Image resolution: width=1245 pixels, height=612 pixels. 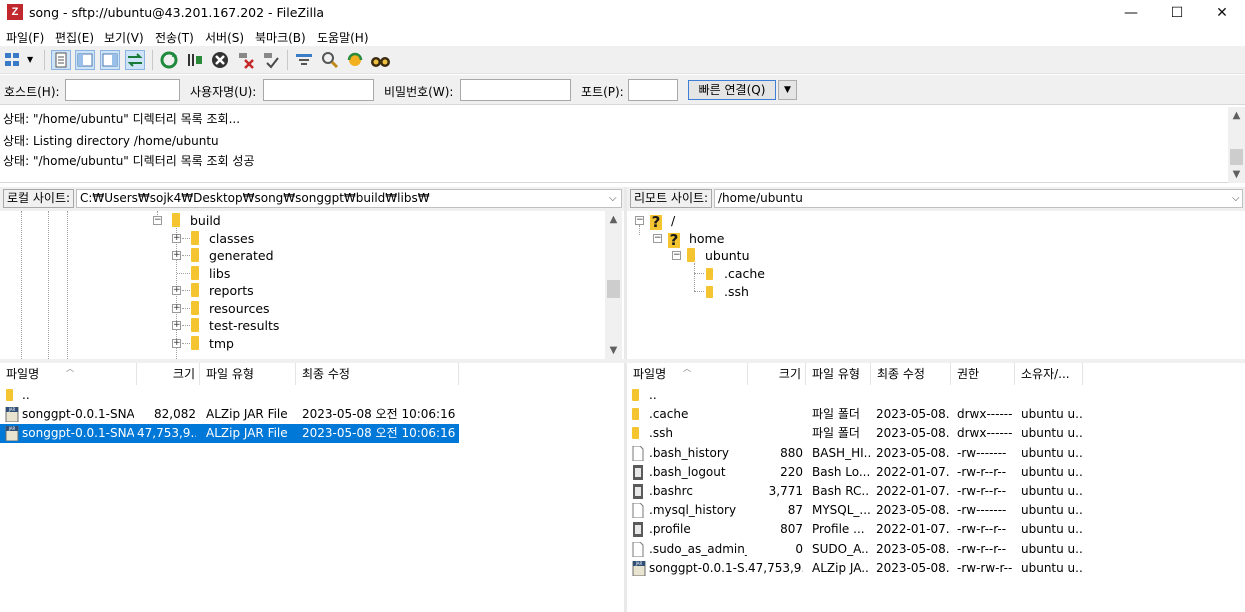 I want to click on tree-node-tmp: tmp, so click(x=212, y=343).